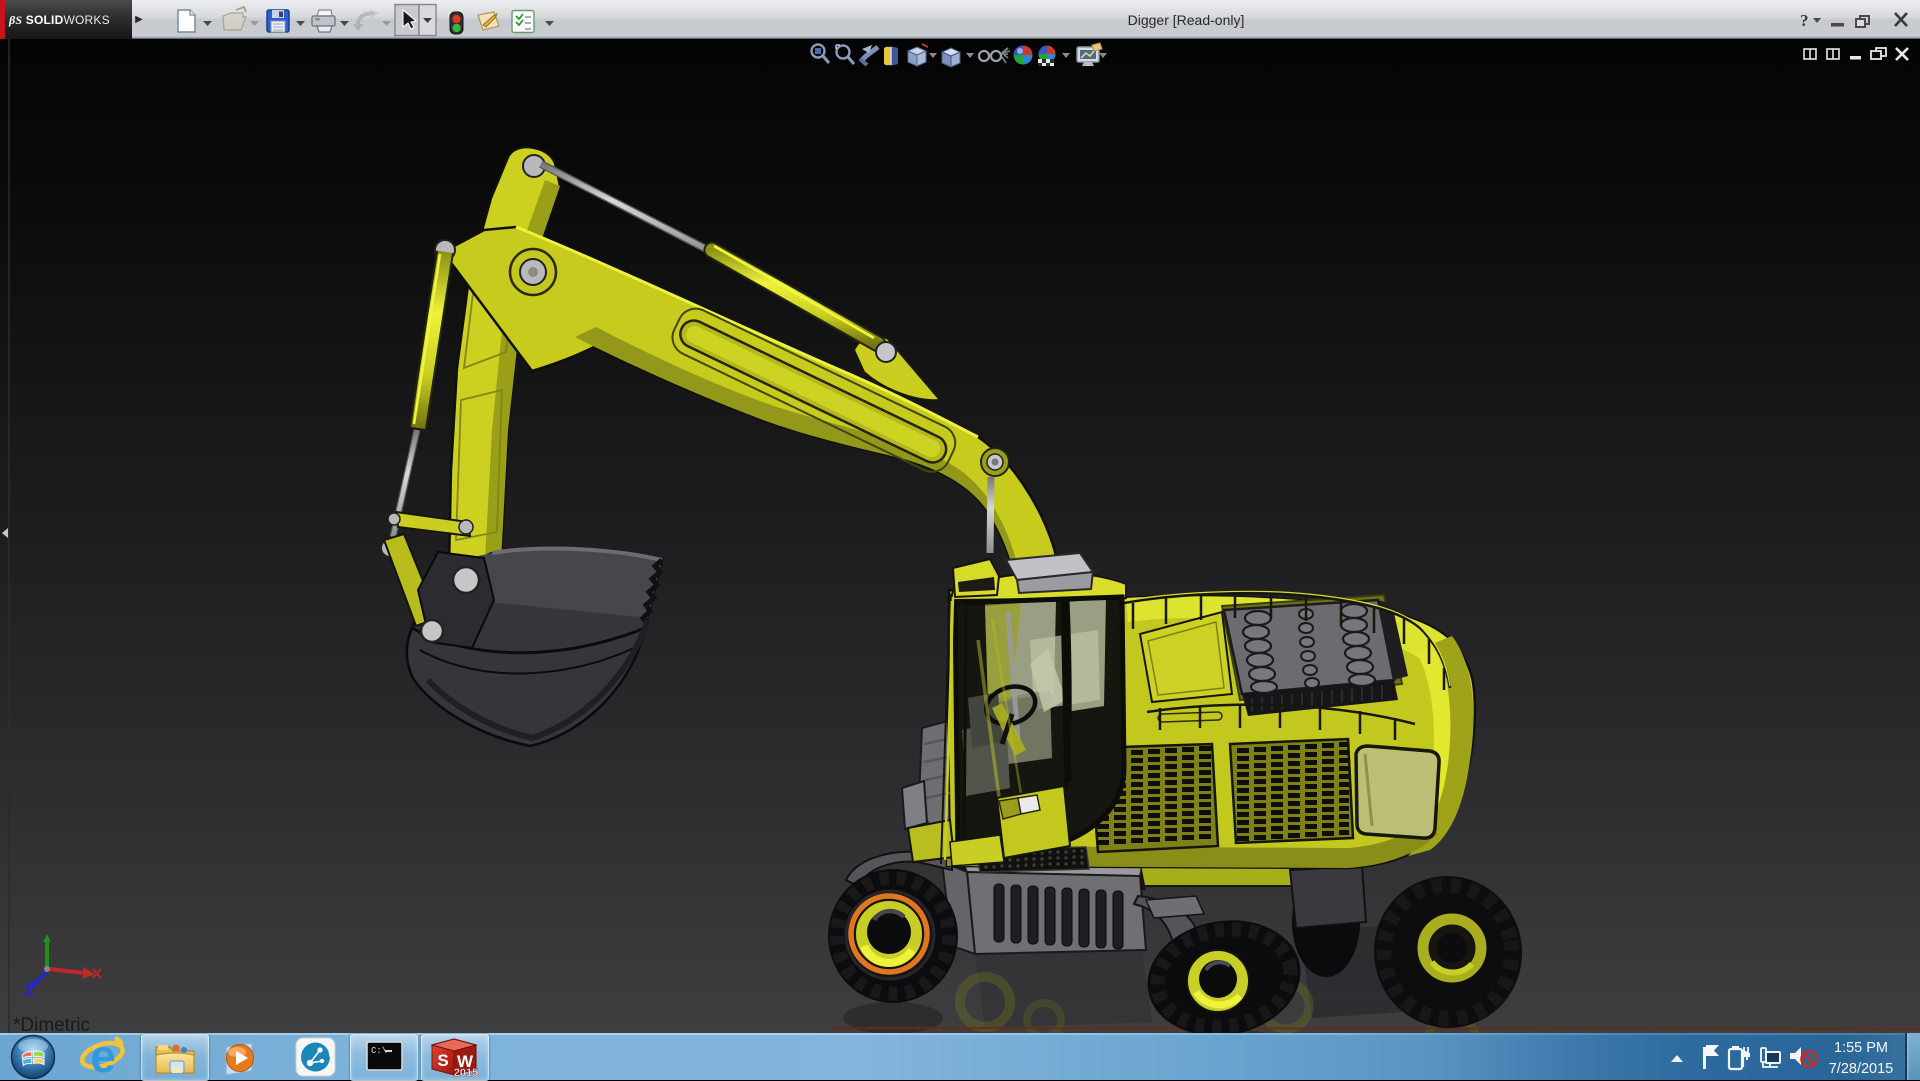 This screenshot has width=1920, height=1081. I want to click on svg-text: 2015, so click(466, 1073).